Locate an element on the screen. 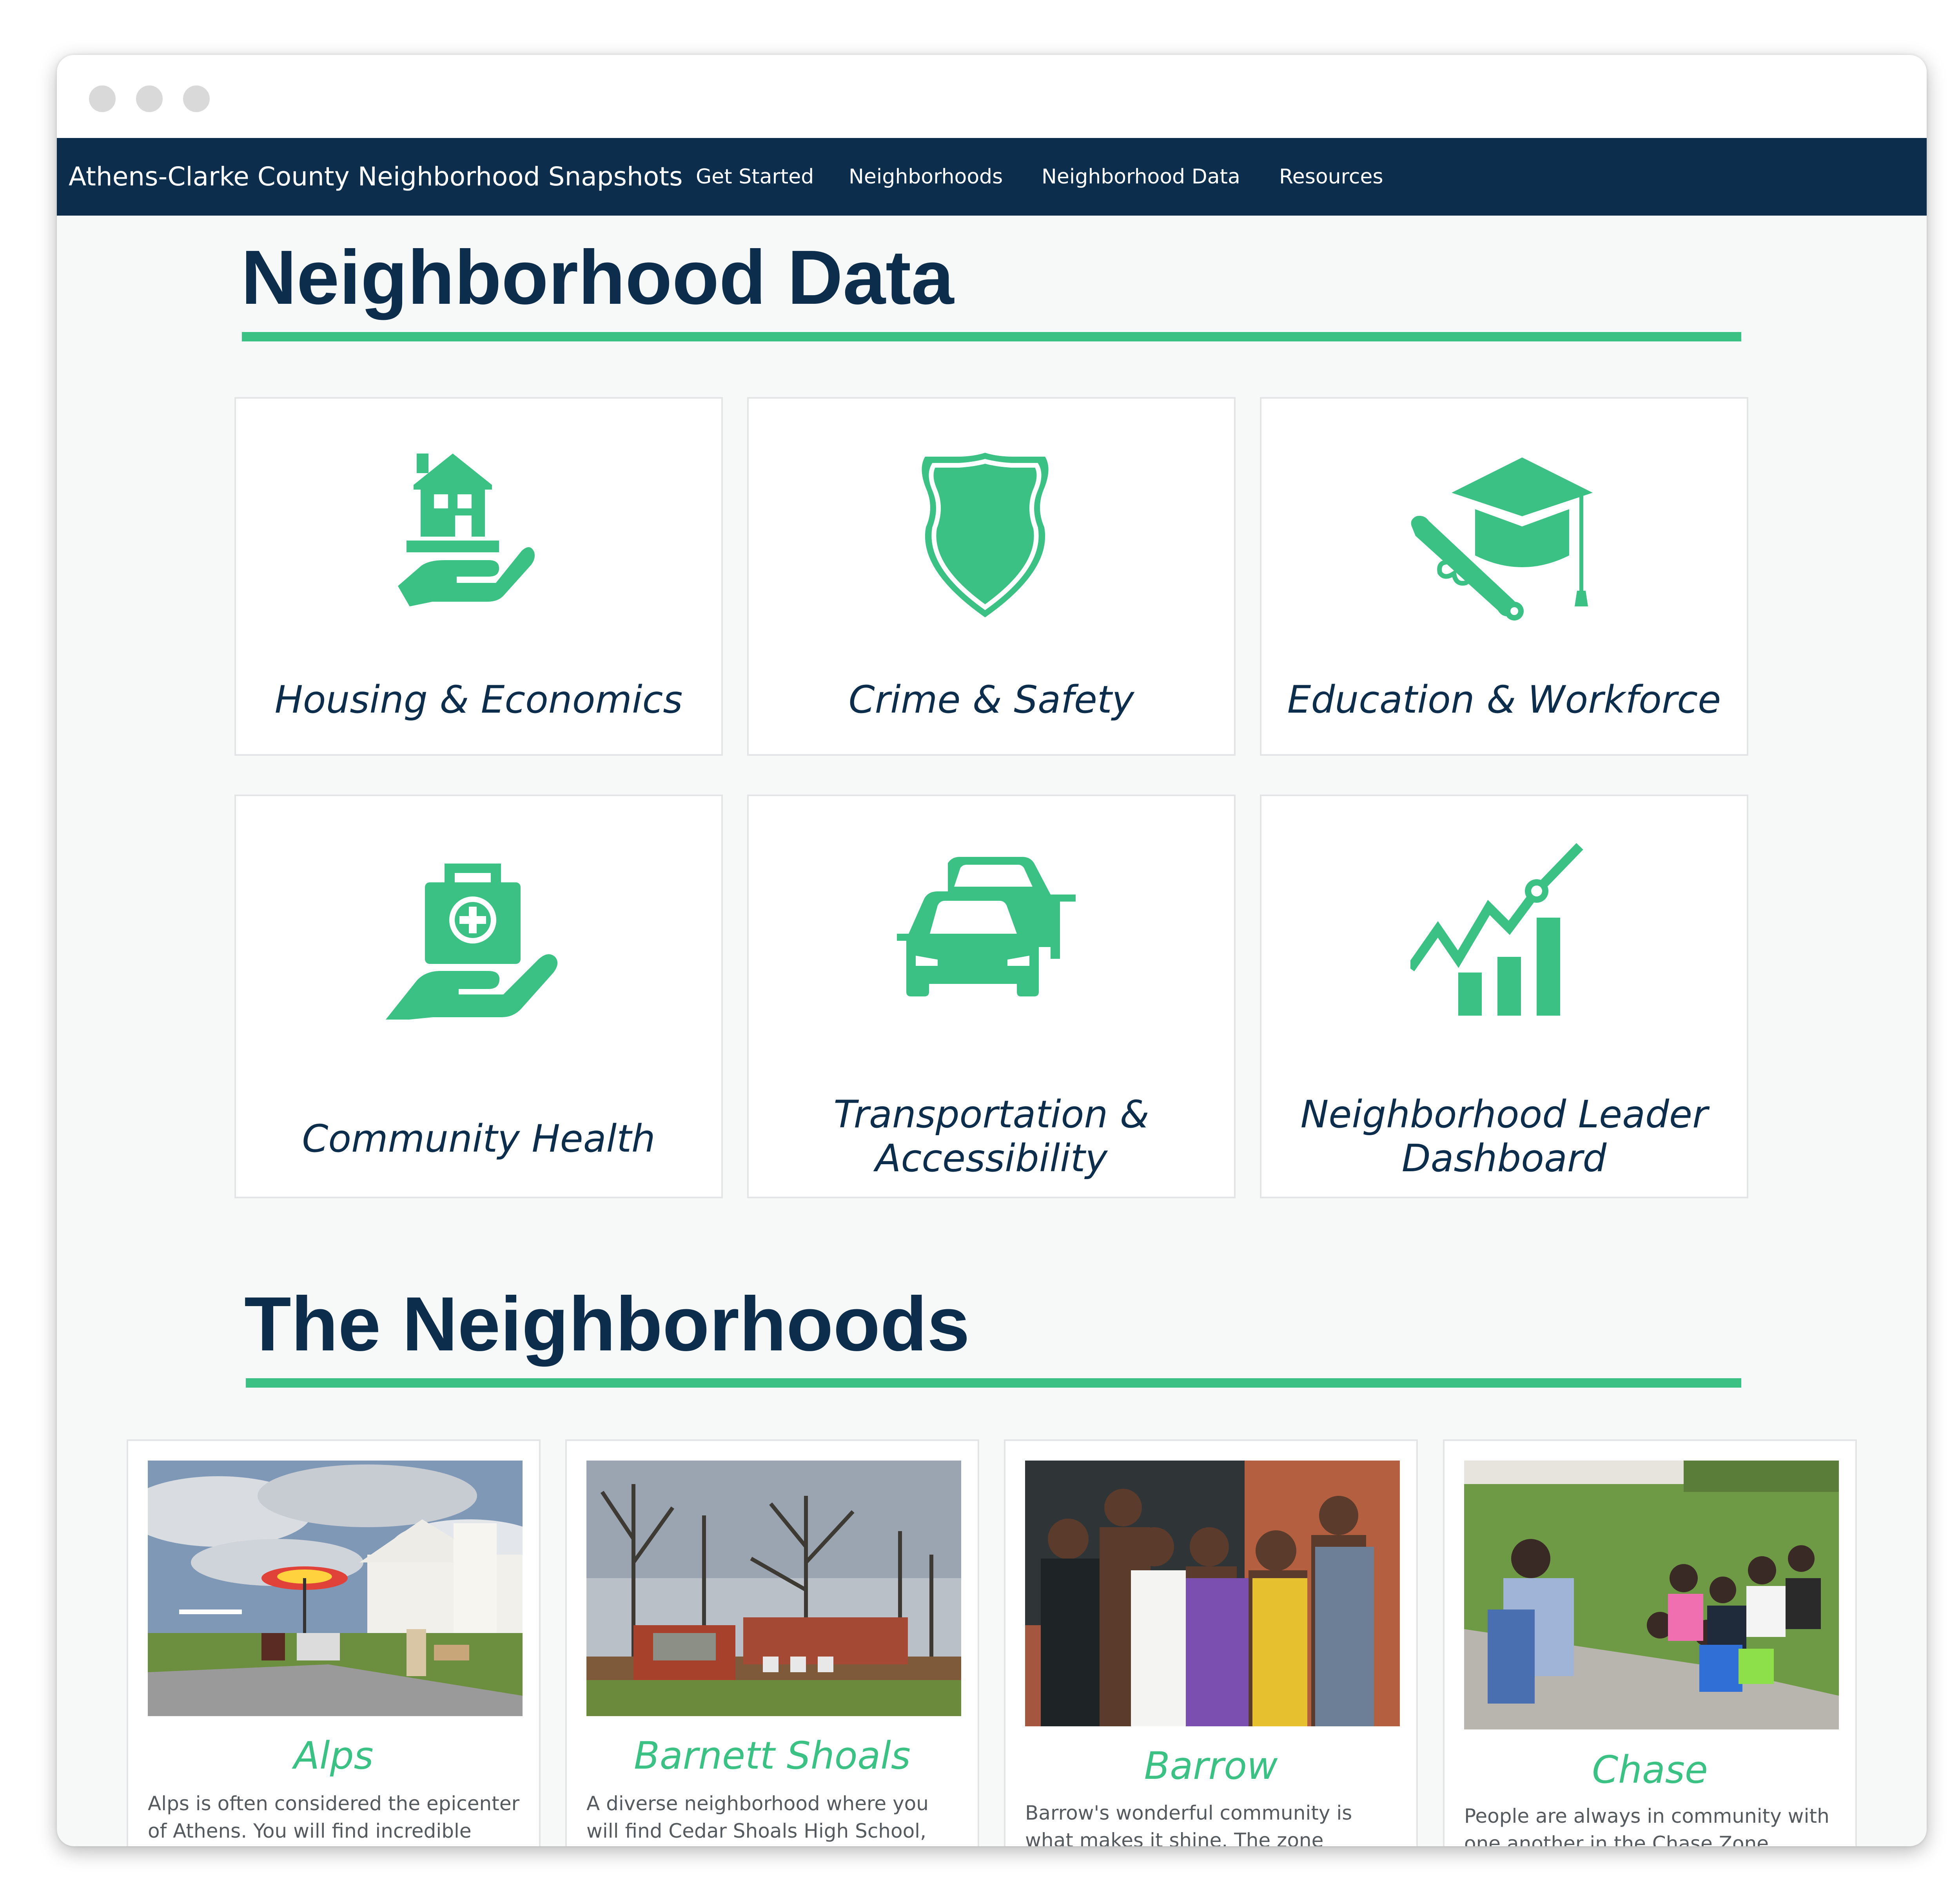 The image size is (1960, 1898). neighborhood-photo-chase is located at coordinates (1651, 1595).